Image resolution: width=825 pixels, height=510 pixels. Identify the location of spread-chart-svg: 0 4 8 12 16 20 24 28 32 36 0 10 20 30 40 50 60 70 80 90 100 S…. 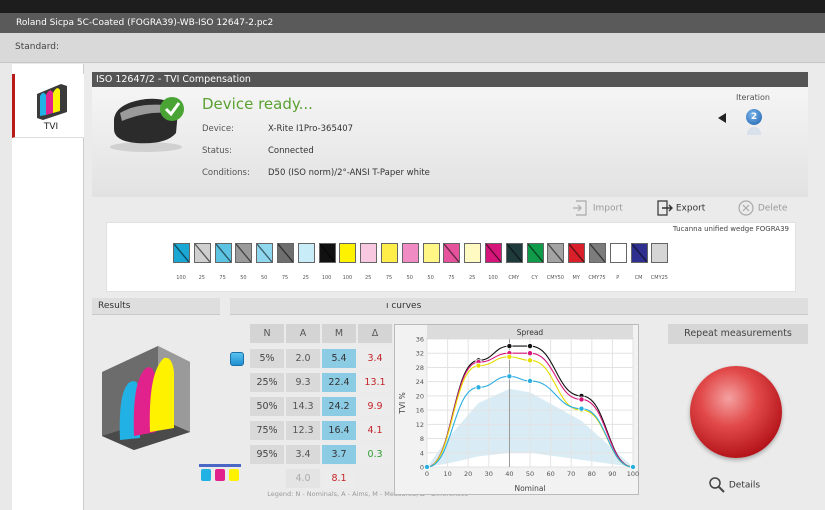
(518, 409).